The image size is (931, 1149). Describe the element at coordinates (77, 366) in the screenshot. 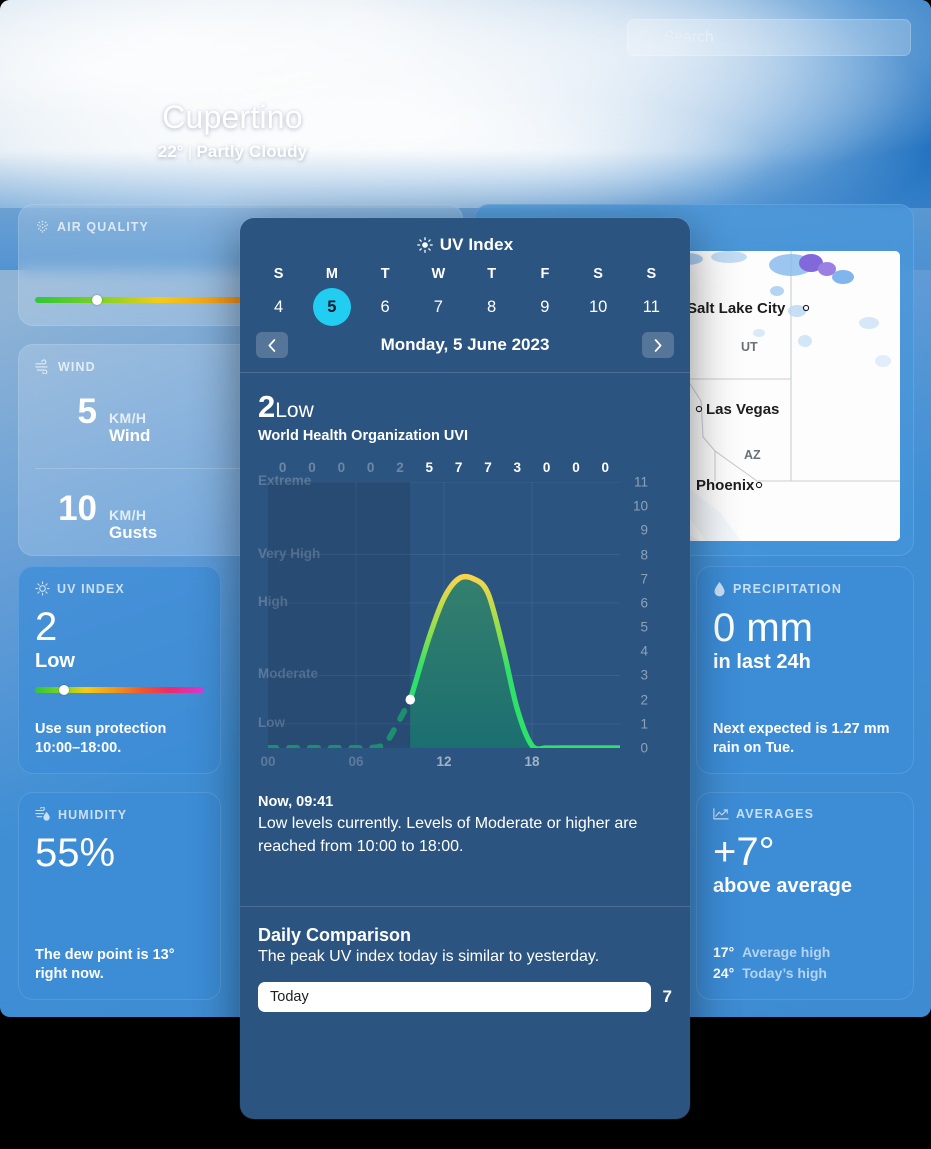

I see `card-title: WIND` at that location.